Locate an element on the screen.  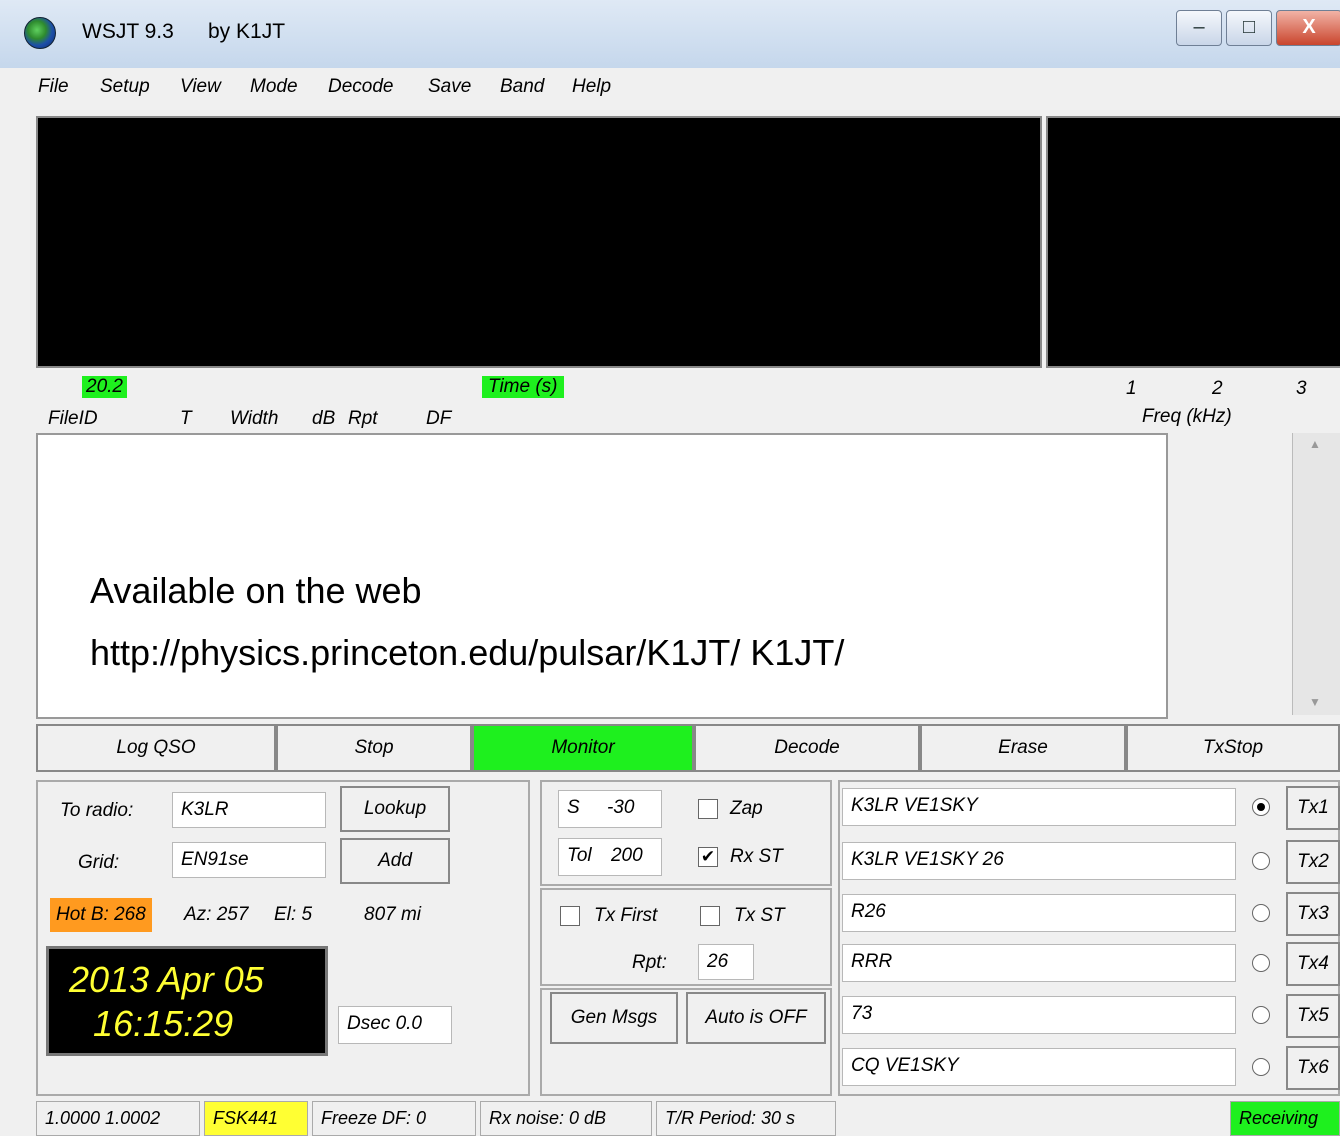
to-radio-input: K3LR is located at coordinates (249, 810).